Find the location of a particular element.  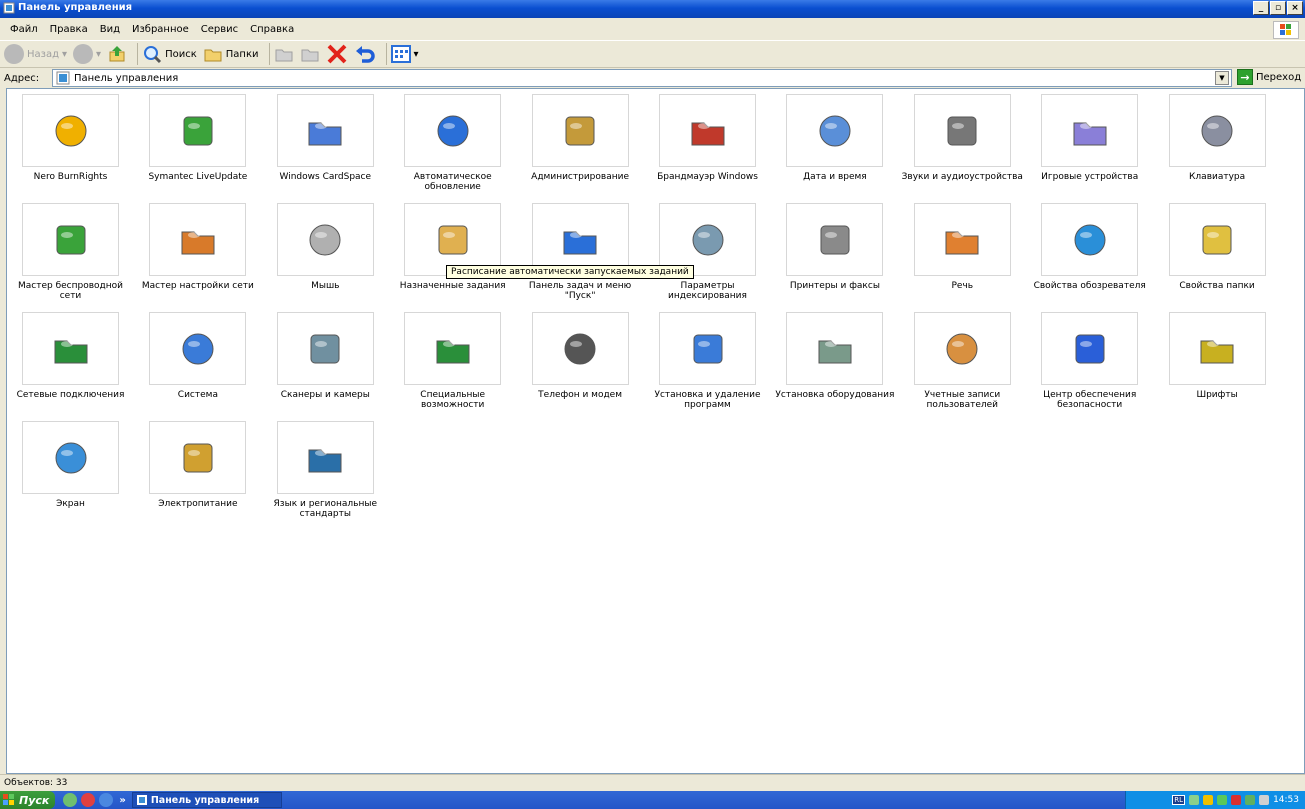

copy-to-button is located at coordinates (310, 54).